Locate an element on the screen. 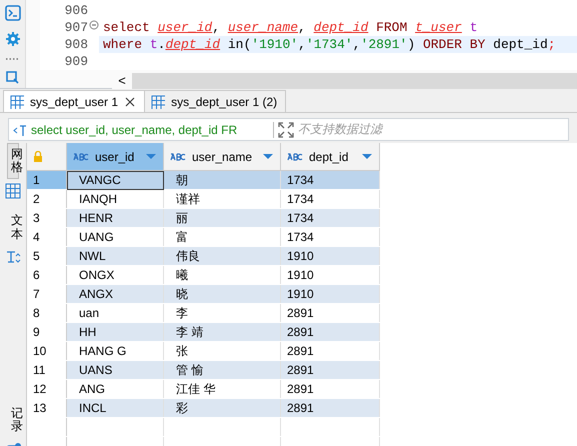 Image resolution: width=577 pixels, height=446 pixels. table-cell: NWL is located at coordinates (115, 256).